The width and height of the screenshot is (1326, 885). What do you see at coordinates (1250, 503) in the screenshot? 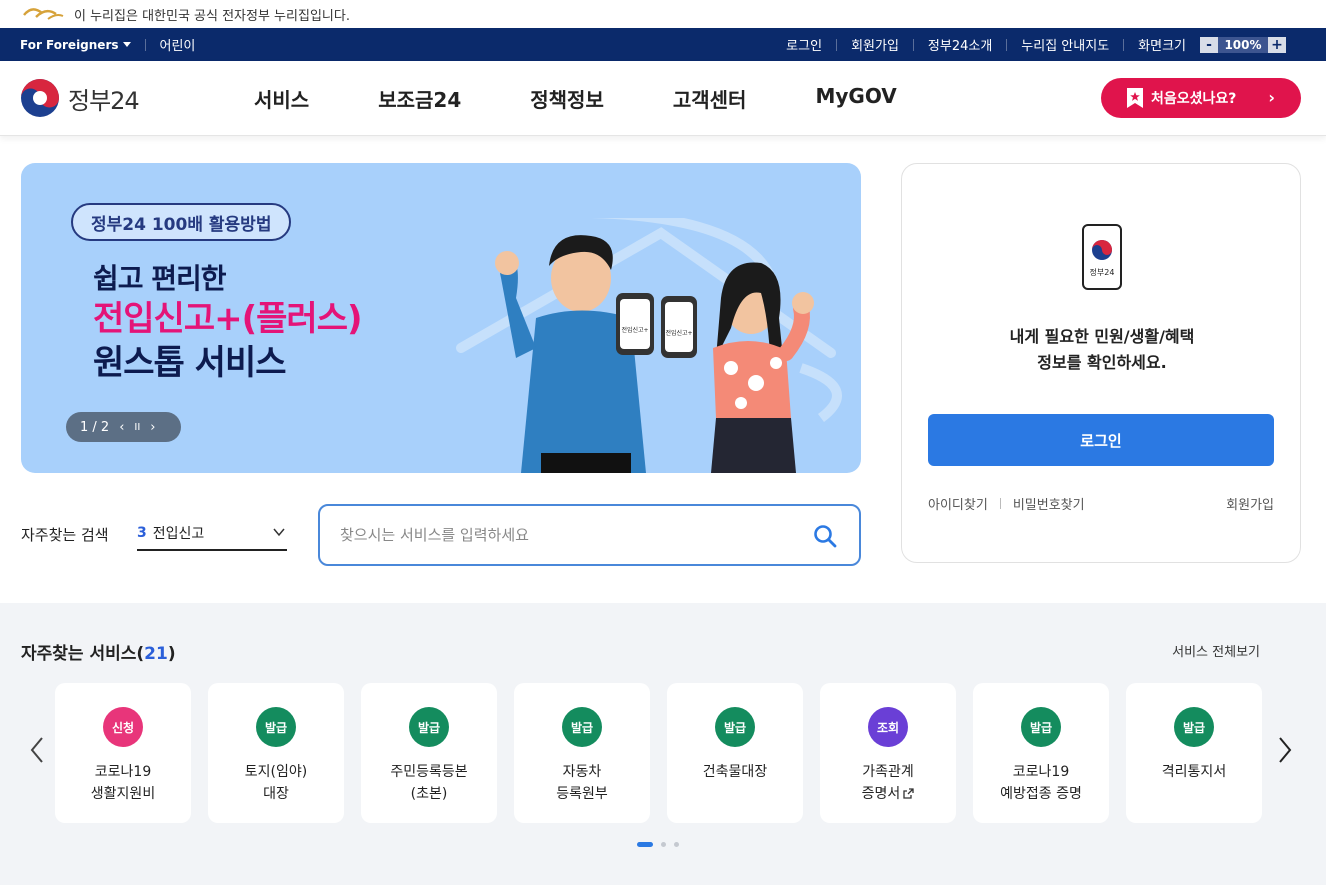
I see `join-link: 회원가입` at bounding box center [1250, 503].